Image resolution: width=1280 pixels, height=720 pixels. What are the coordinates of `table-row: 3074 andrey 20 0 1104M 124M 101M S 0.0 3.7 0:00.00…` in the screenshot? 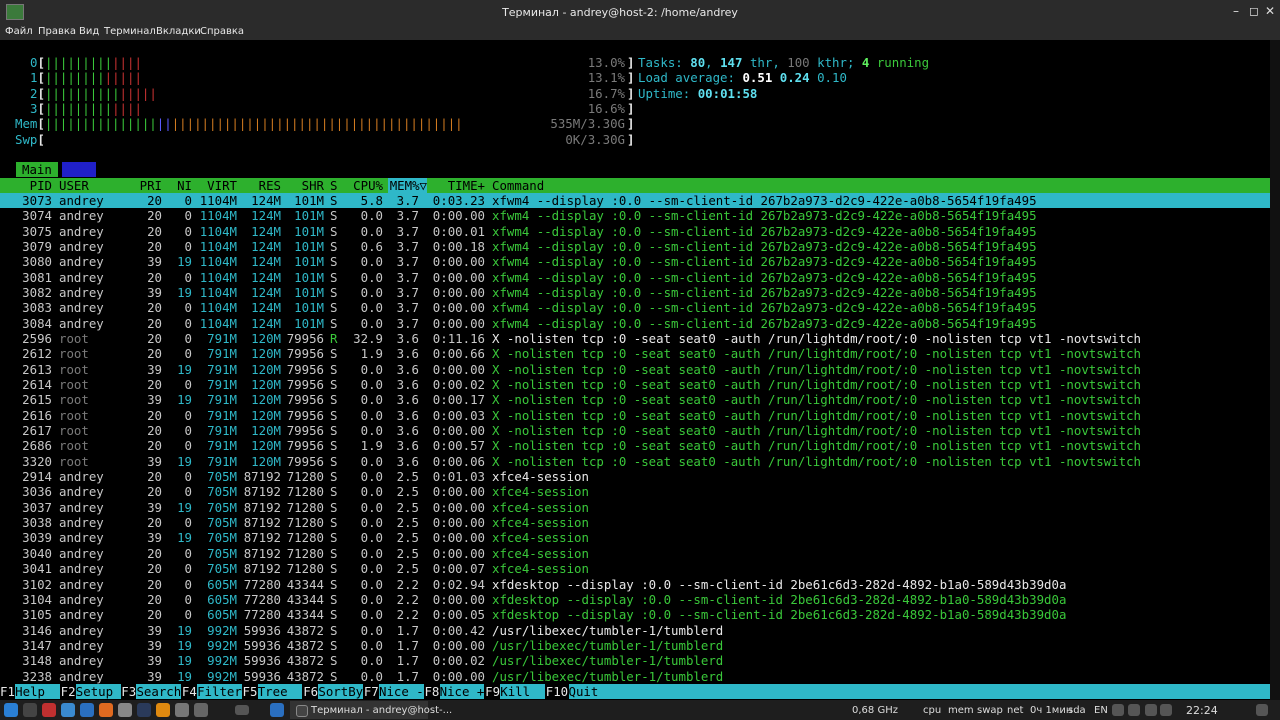 It's located at (635, 215).